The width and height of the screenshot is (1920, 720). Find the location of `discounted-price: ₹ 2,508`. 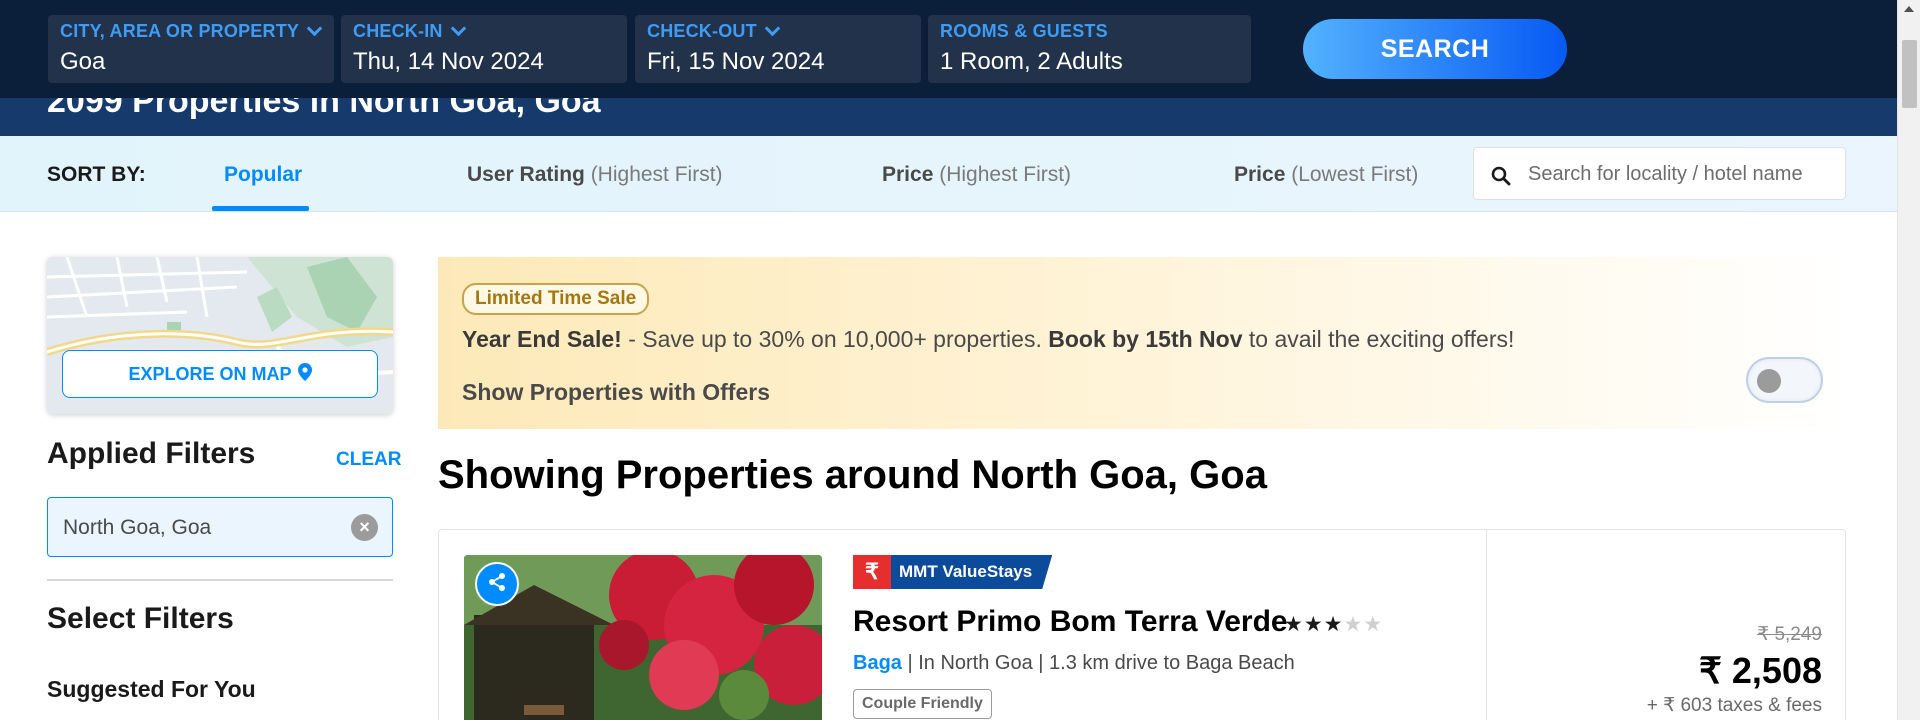

discounted-price: ₹ 2,508 is located at coordinates (1760, 670).